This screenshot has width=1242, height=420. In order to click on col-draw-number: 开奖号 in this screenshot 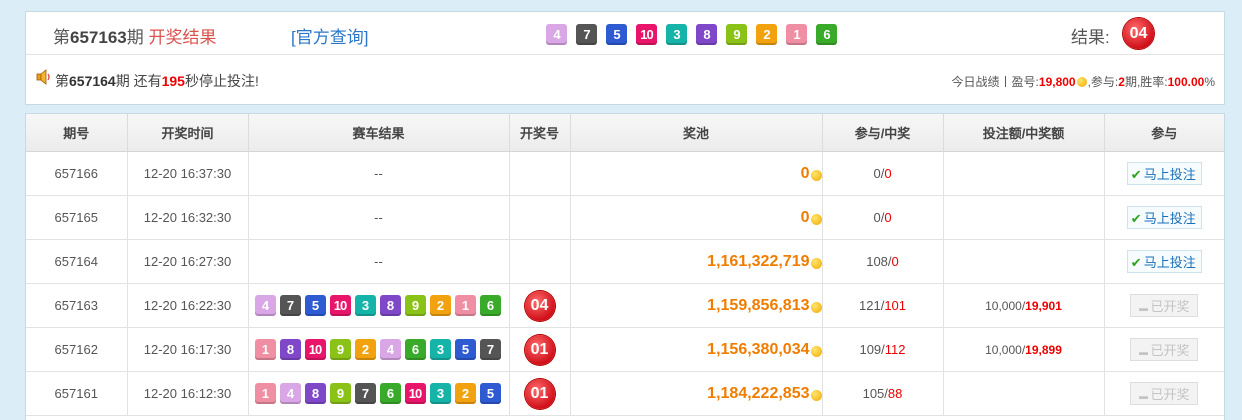, I will do `click(540, 133)`.